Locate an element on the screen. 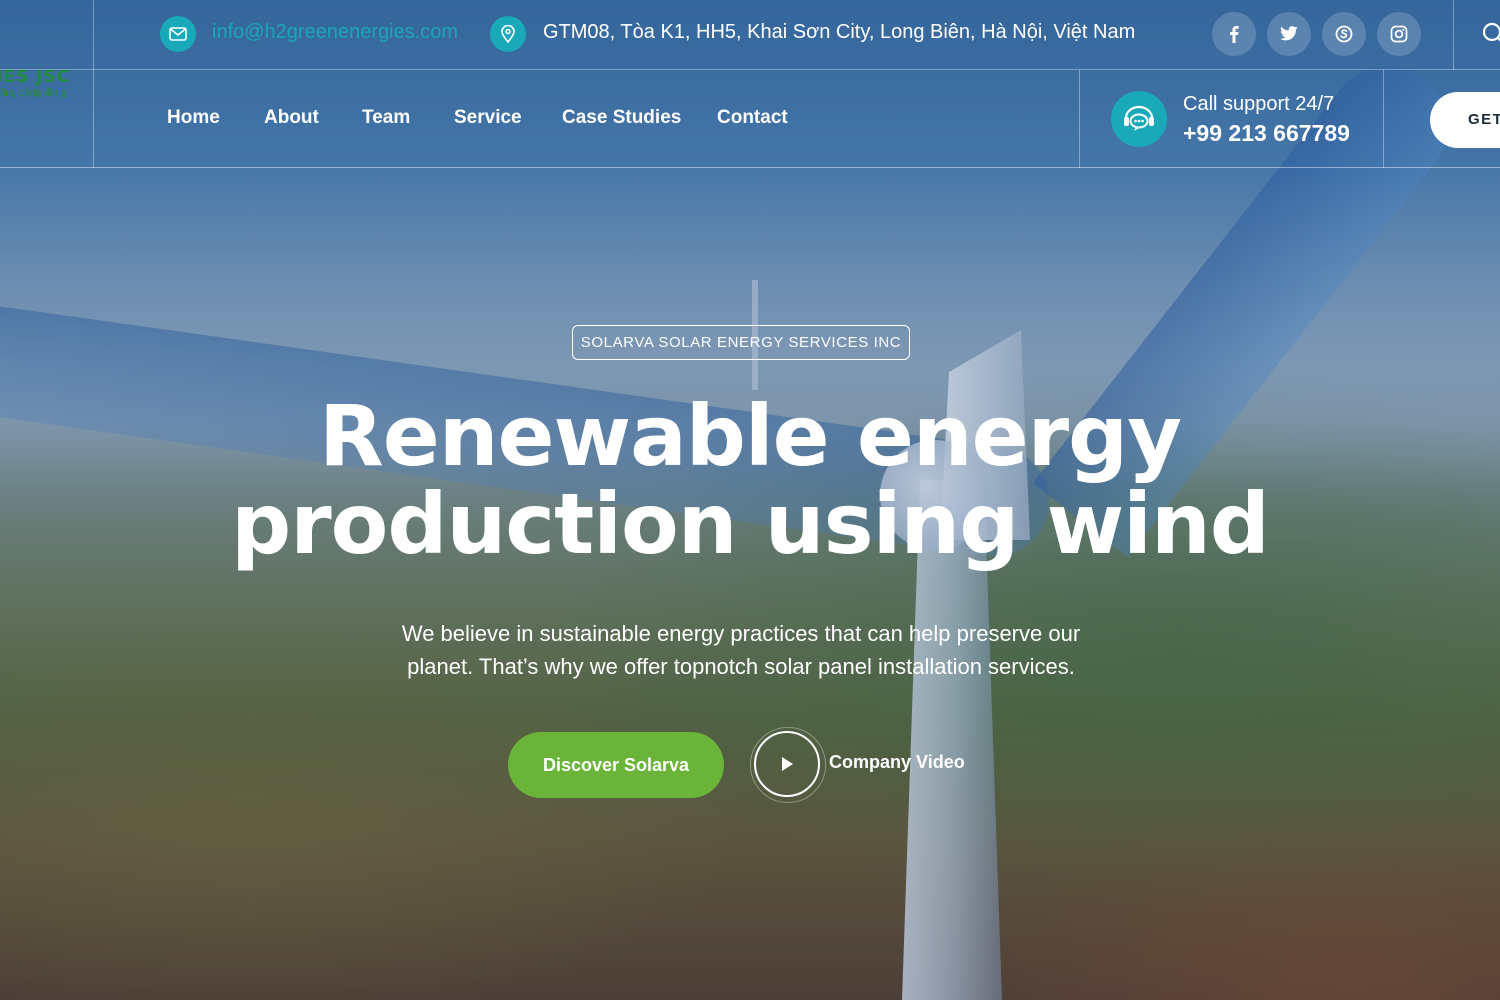 The height and width of the screenshot is (1000, 1500). call-support: Call support 24/7 +99 213 667789 is located at coordinates (1231, 119).